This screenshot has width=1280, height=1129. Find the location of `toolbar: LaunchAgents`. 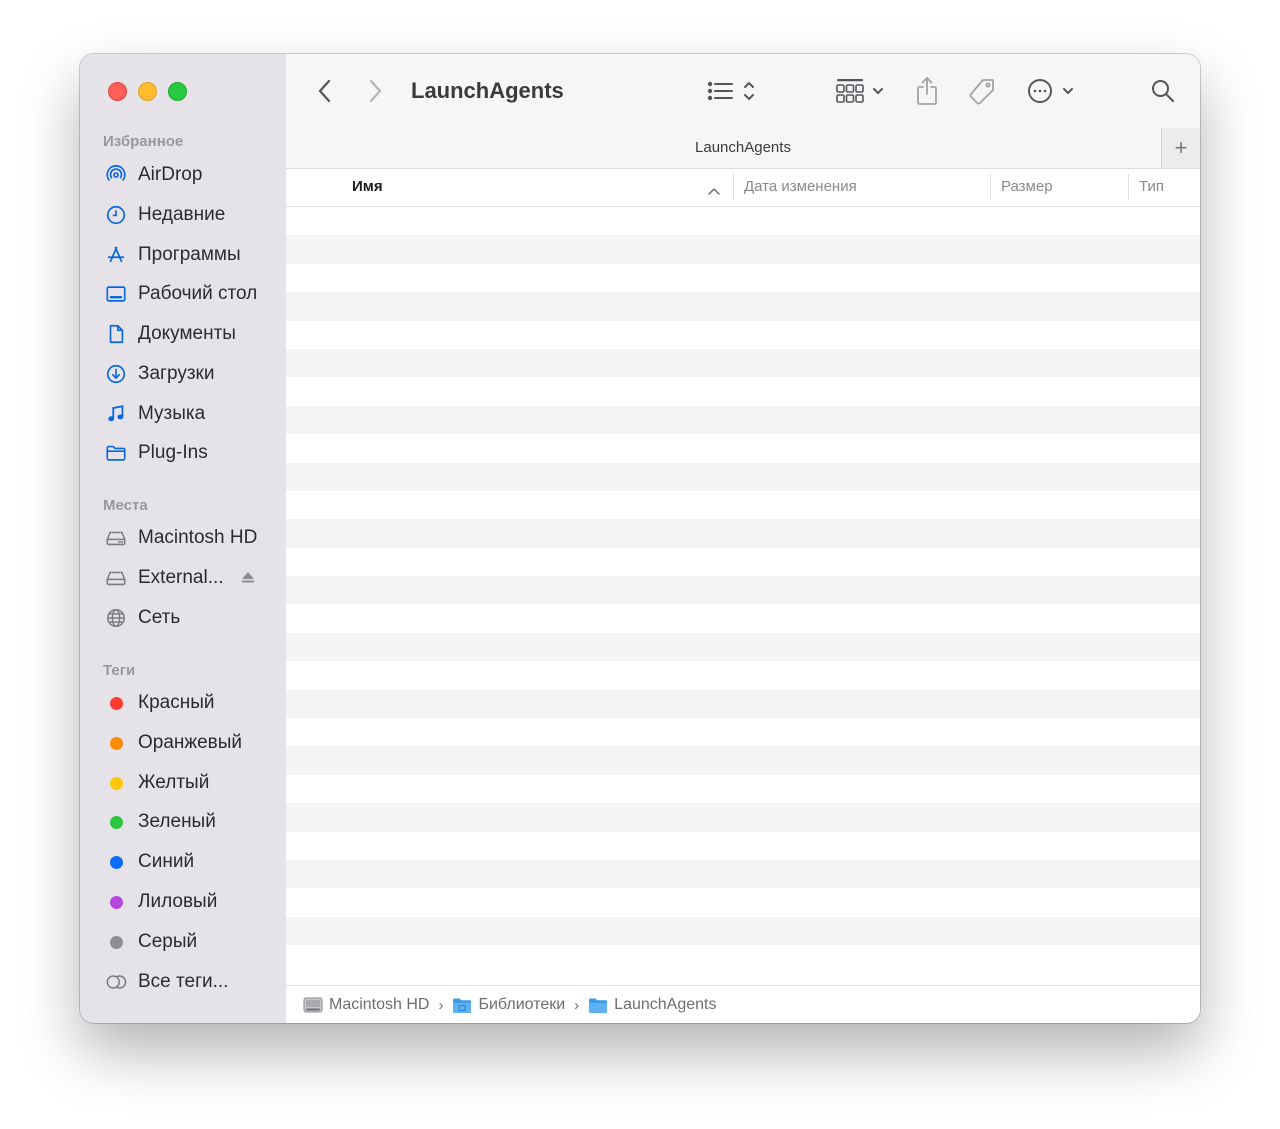

toolbar: LaunchAgents is located at coordinates (743, 91).